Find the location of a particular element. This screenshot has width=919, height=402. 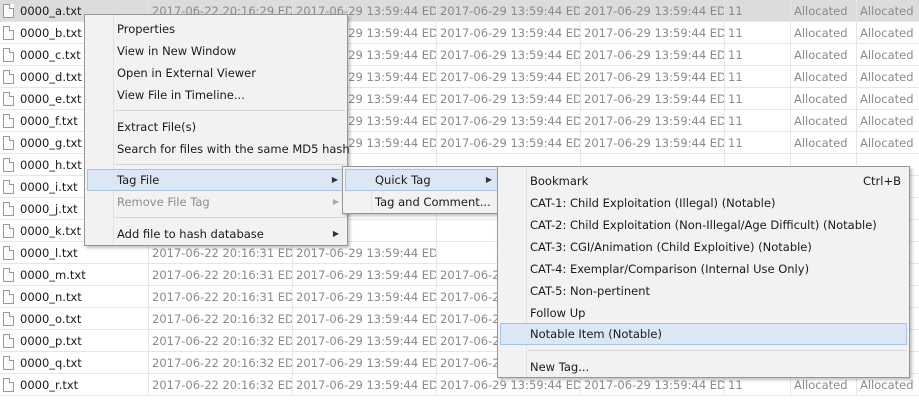

file-name-label: 0000_n.txt is located at coordinates (51, 297).